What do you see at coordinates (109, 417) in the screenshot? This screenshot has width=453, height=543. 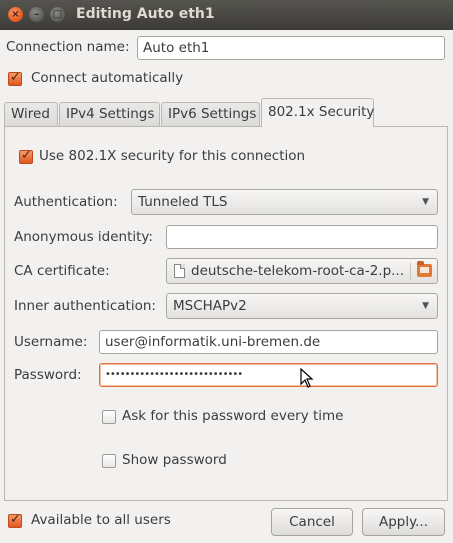 I see `ask-password-checkbox` at bounding box center [109, 417].